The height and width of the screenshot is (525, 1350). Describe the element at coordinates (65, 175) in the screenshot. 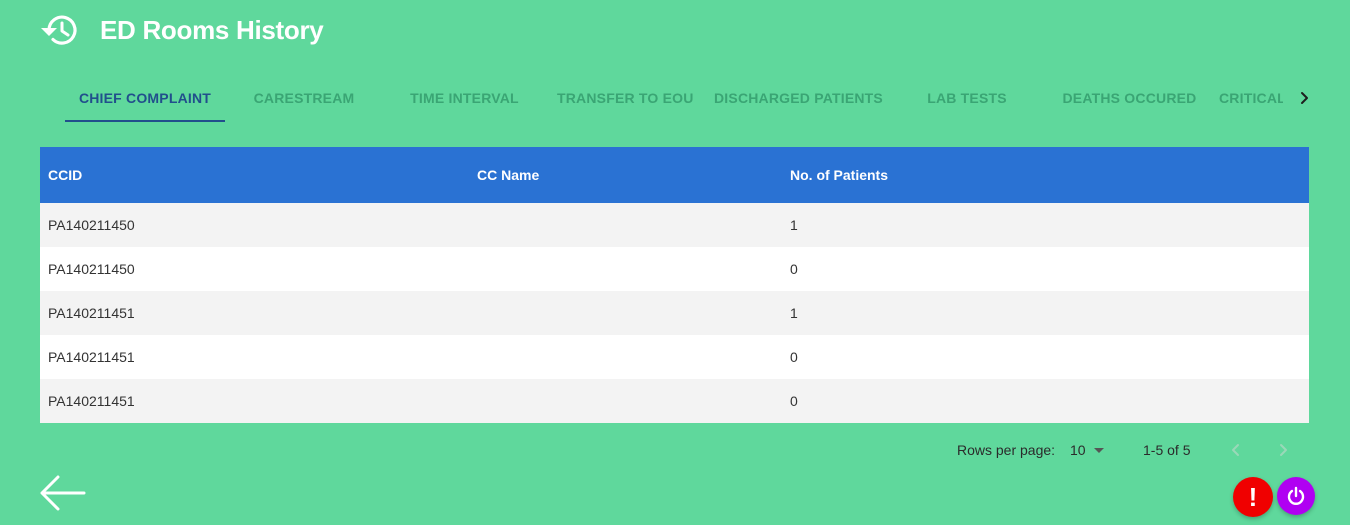

I see `column-header-ccid: CCID` at that location.